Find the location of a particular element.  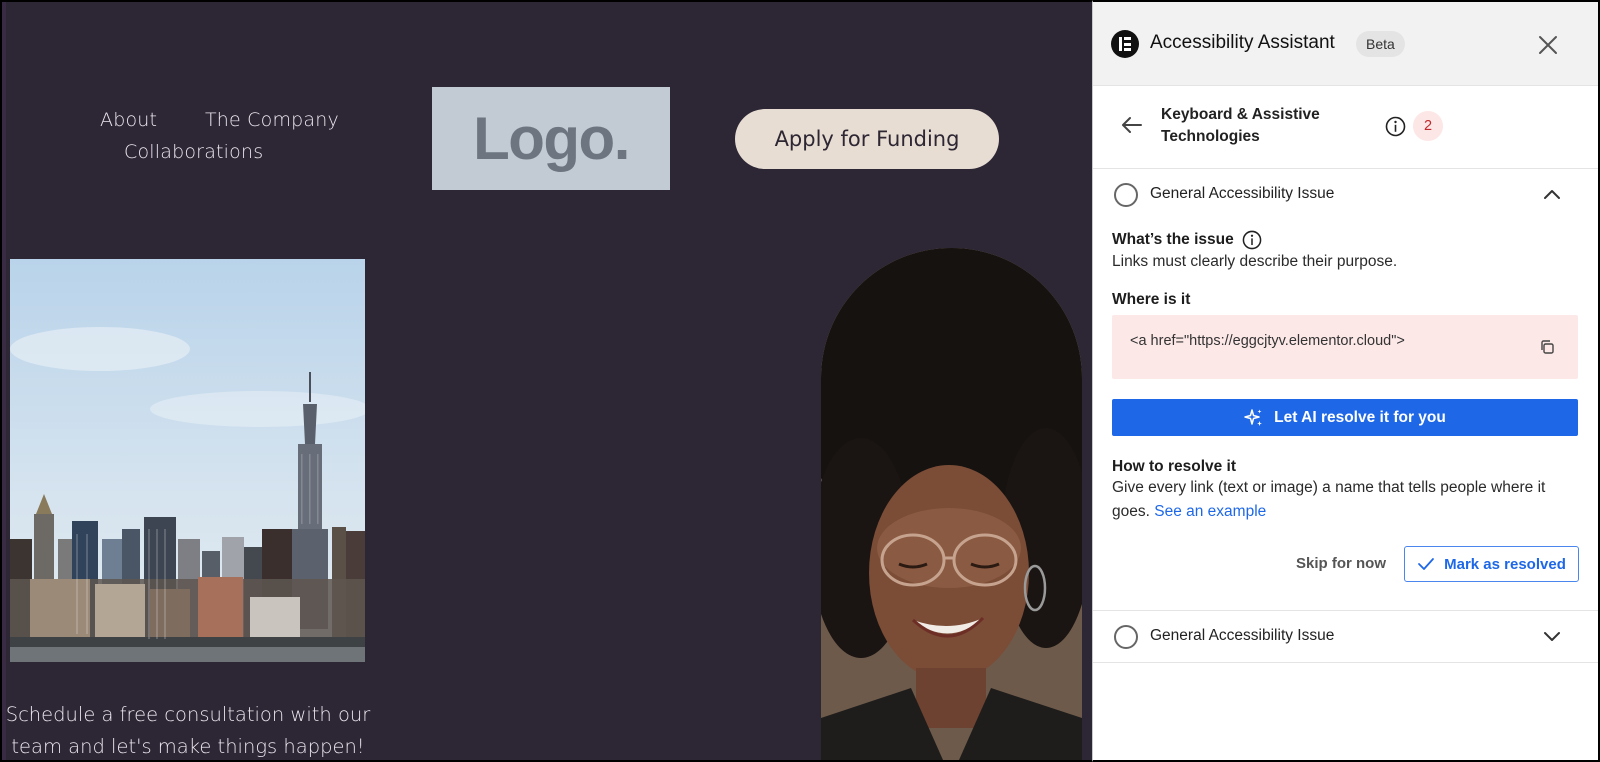

beta-badge: Beta is located at coordinates (1380, 44).